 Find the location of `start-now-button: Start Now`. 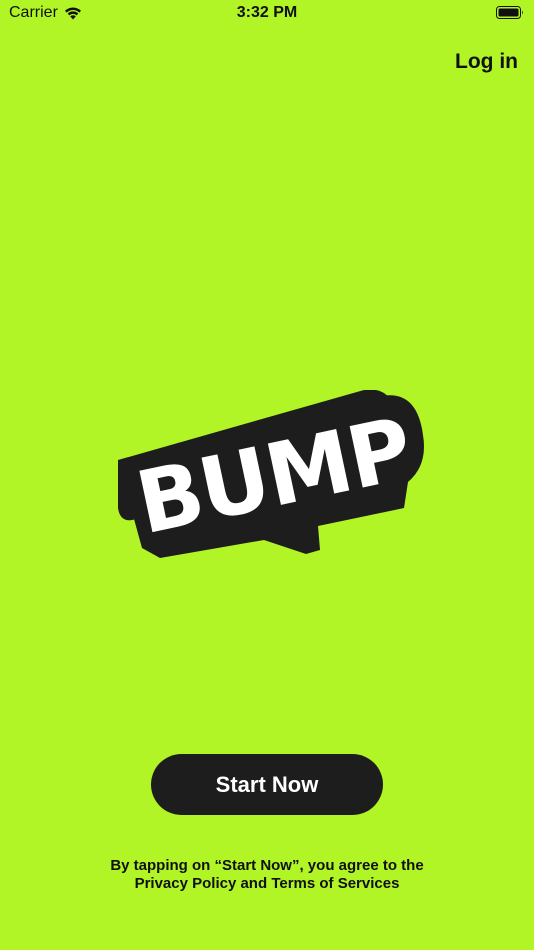

start-now-button: Start Now is located at coordinates (267, 784).